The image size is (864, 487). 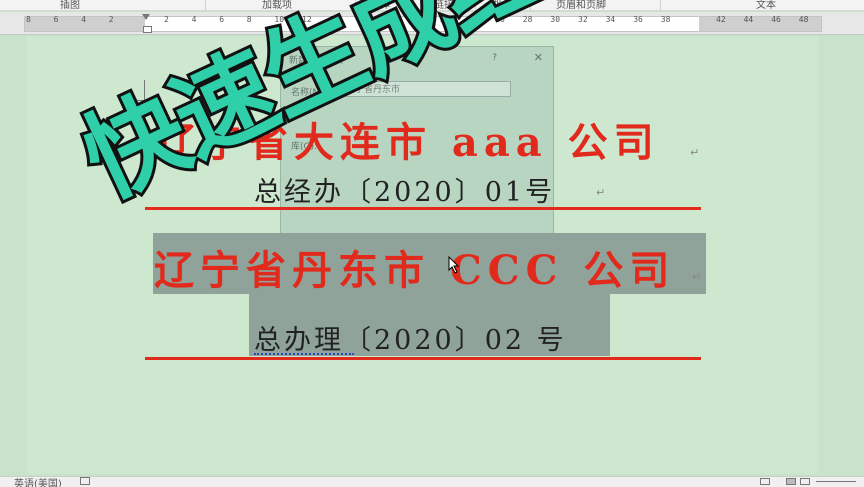 What do you see at coordinates (70, 5) in the screenshot?
I see `ribbon-group-illustrations: 插图` at bounding box center [70, 5].